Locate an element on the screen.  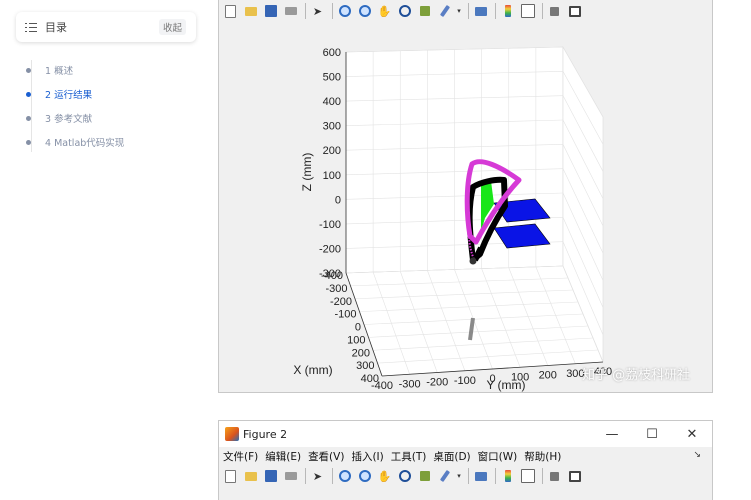
toc-item-label: 2 运行结果 is located at coordinates (69, 95).